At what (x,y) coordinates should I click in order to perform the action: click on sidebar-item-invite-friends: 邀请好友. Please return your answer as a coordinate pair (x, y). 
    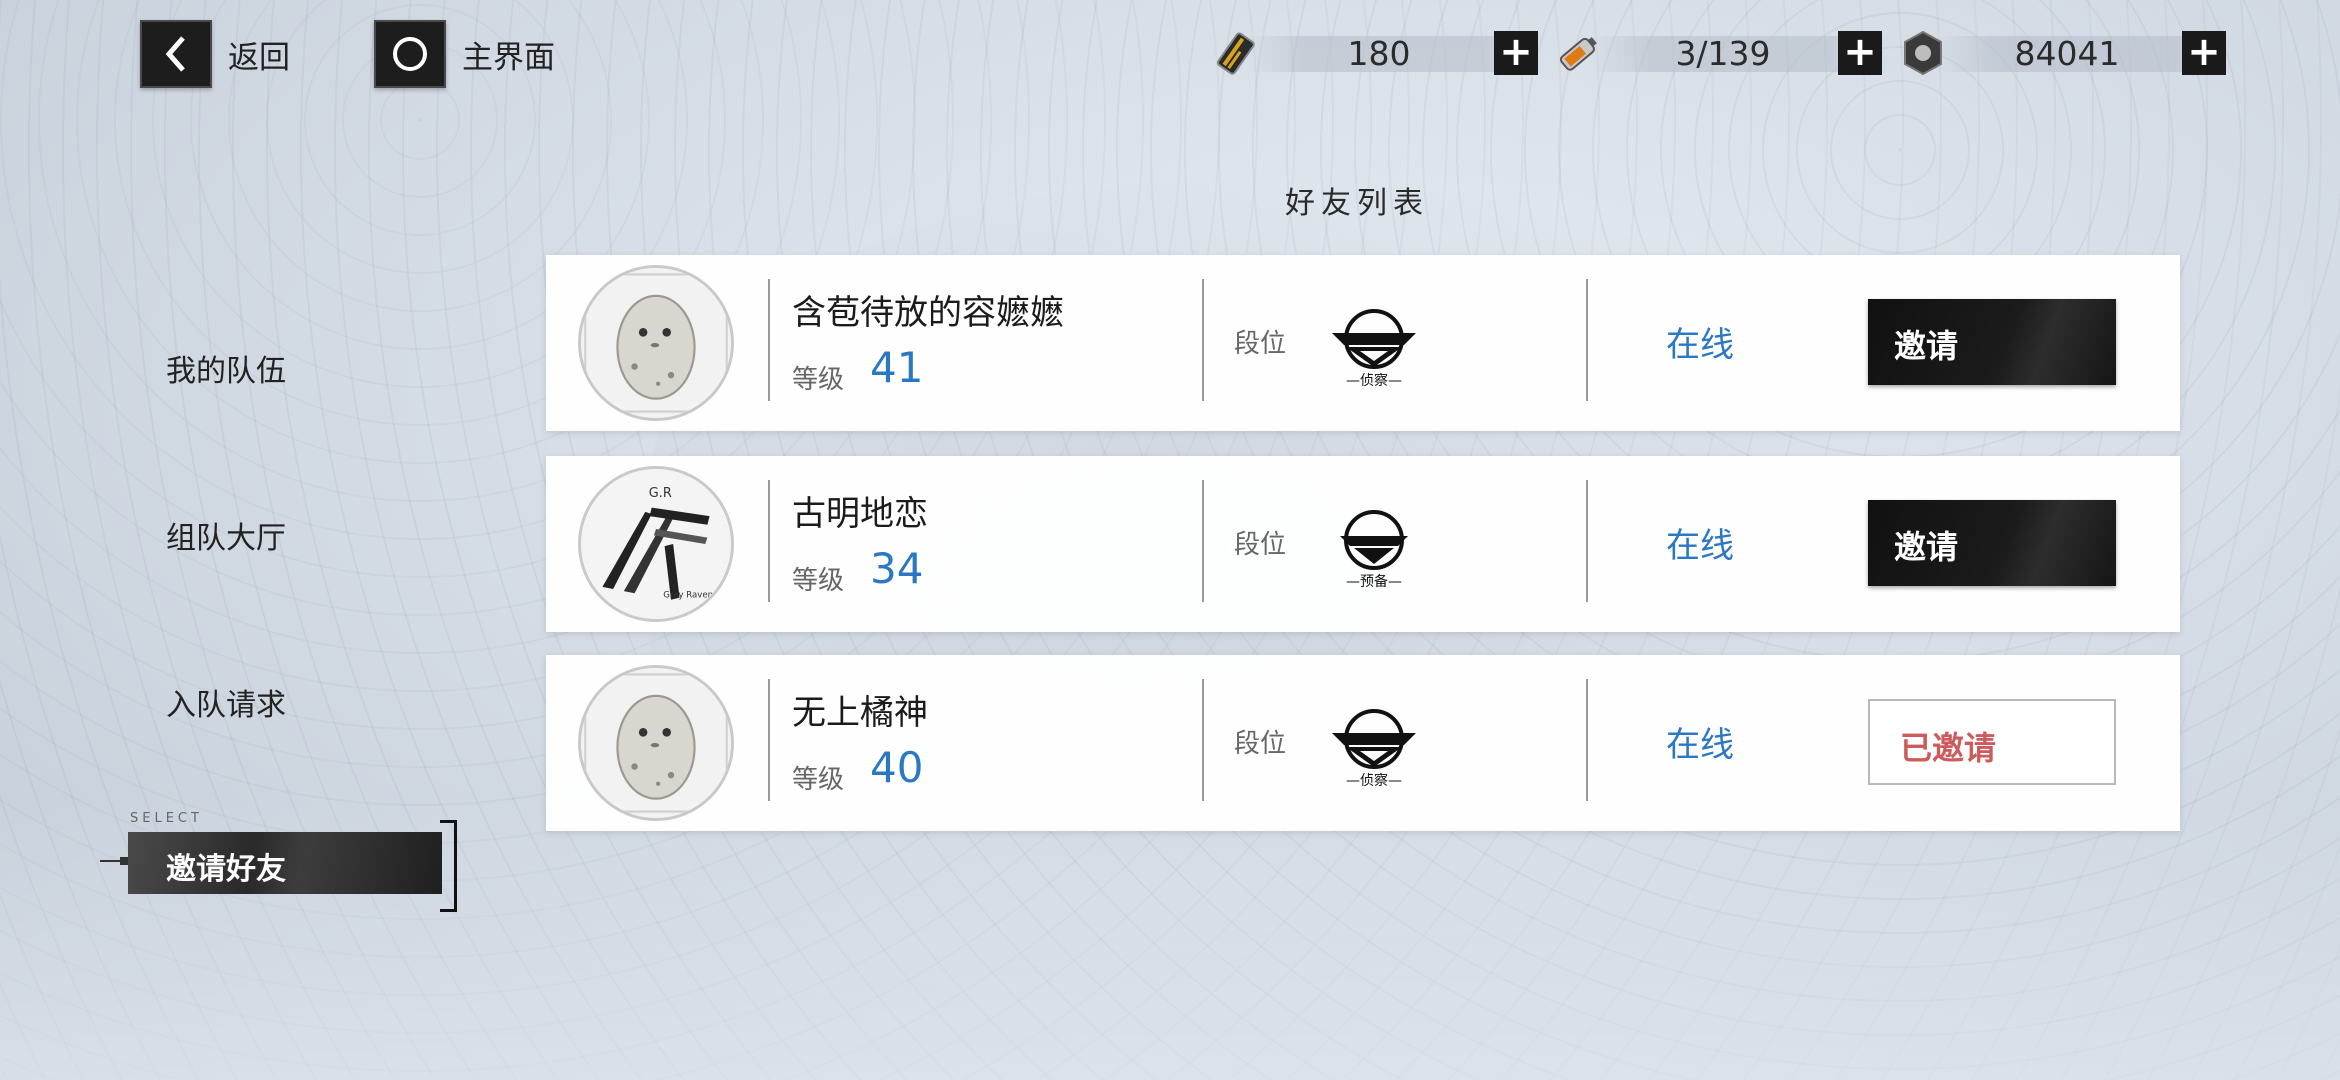
    Looking at the image, I should click on (285, 863).